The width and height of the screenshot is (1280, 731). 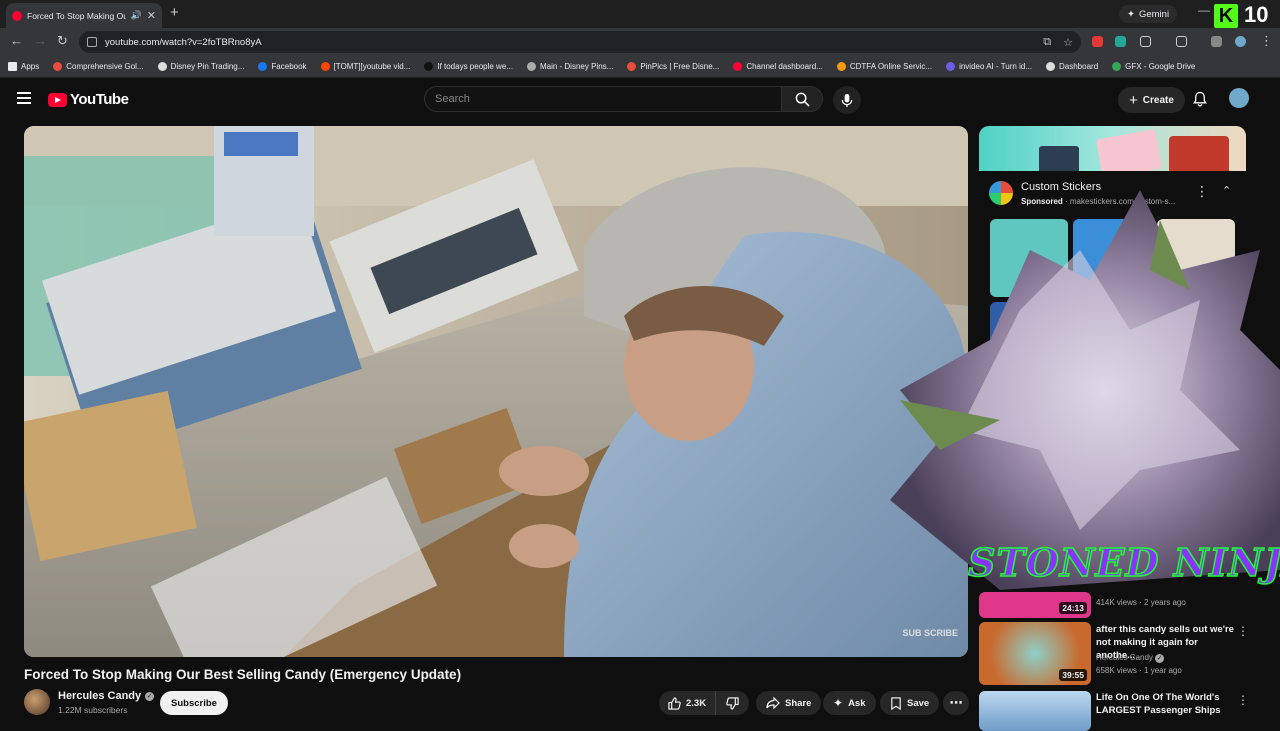 I want to click on channel-avatar, so click(x=37, y=702).